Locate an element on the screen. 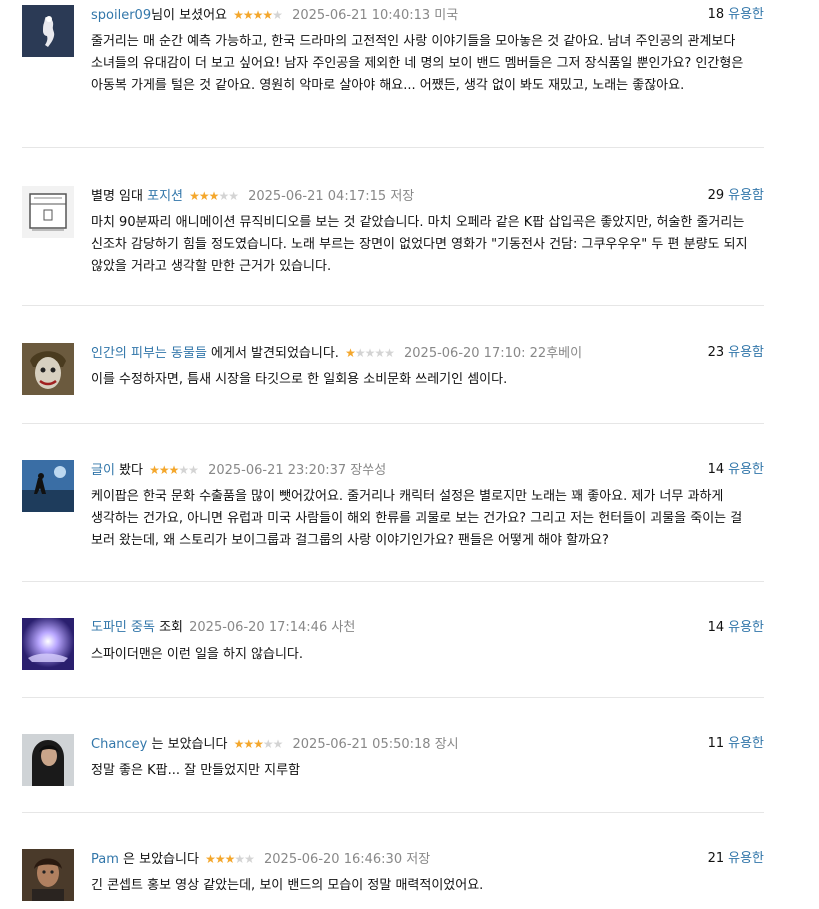 The width and height of the screenshot is (819, 909). review-timestamp: 2025-06-21 04:17:15 is located at coordinates (317, 196).